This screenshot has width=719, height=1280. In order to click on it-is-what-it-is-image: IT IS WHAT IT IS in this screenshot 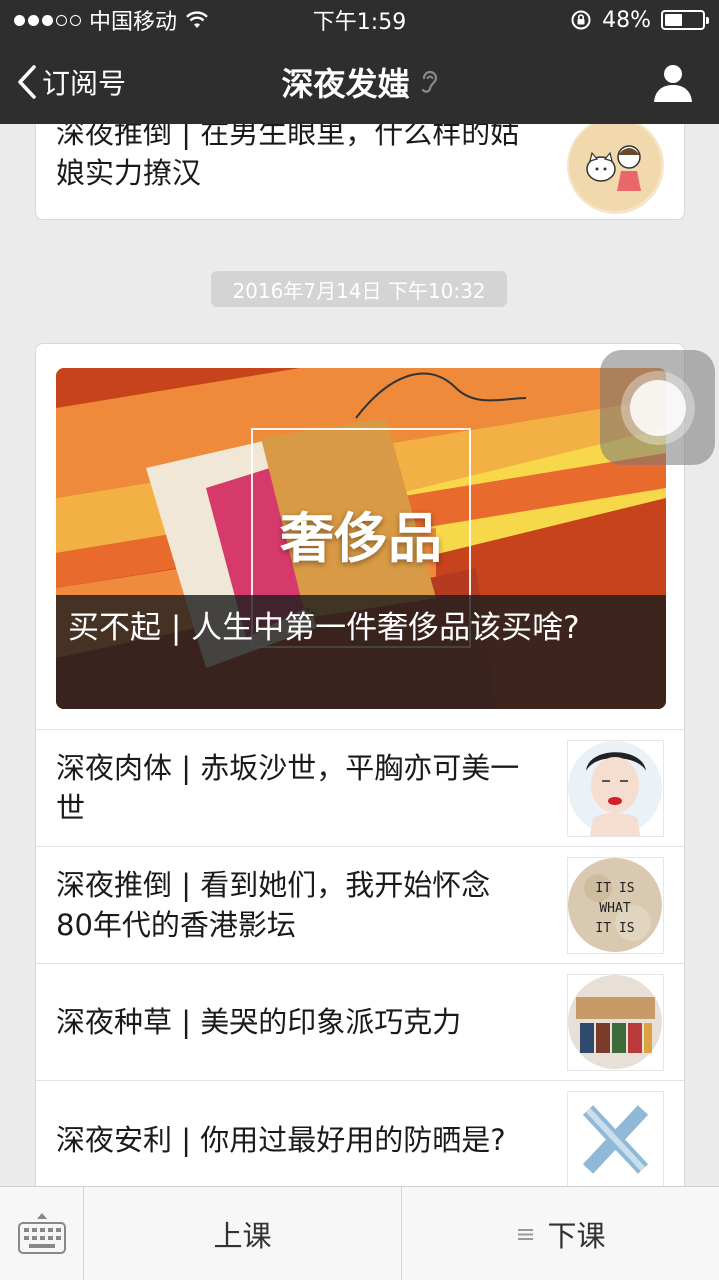, I will do `click(615, 905)`.